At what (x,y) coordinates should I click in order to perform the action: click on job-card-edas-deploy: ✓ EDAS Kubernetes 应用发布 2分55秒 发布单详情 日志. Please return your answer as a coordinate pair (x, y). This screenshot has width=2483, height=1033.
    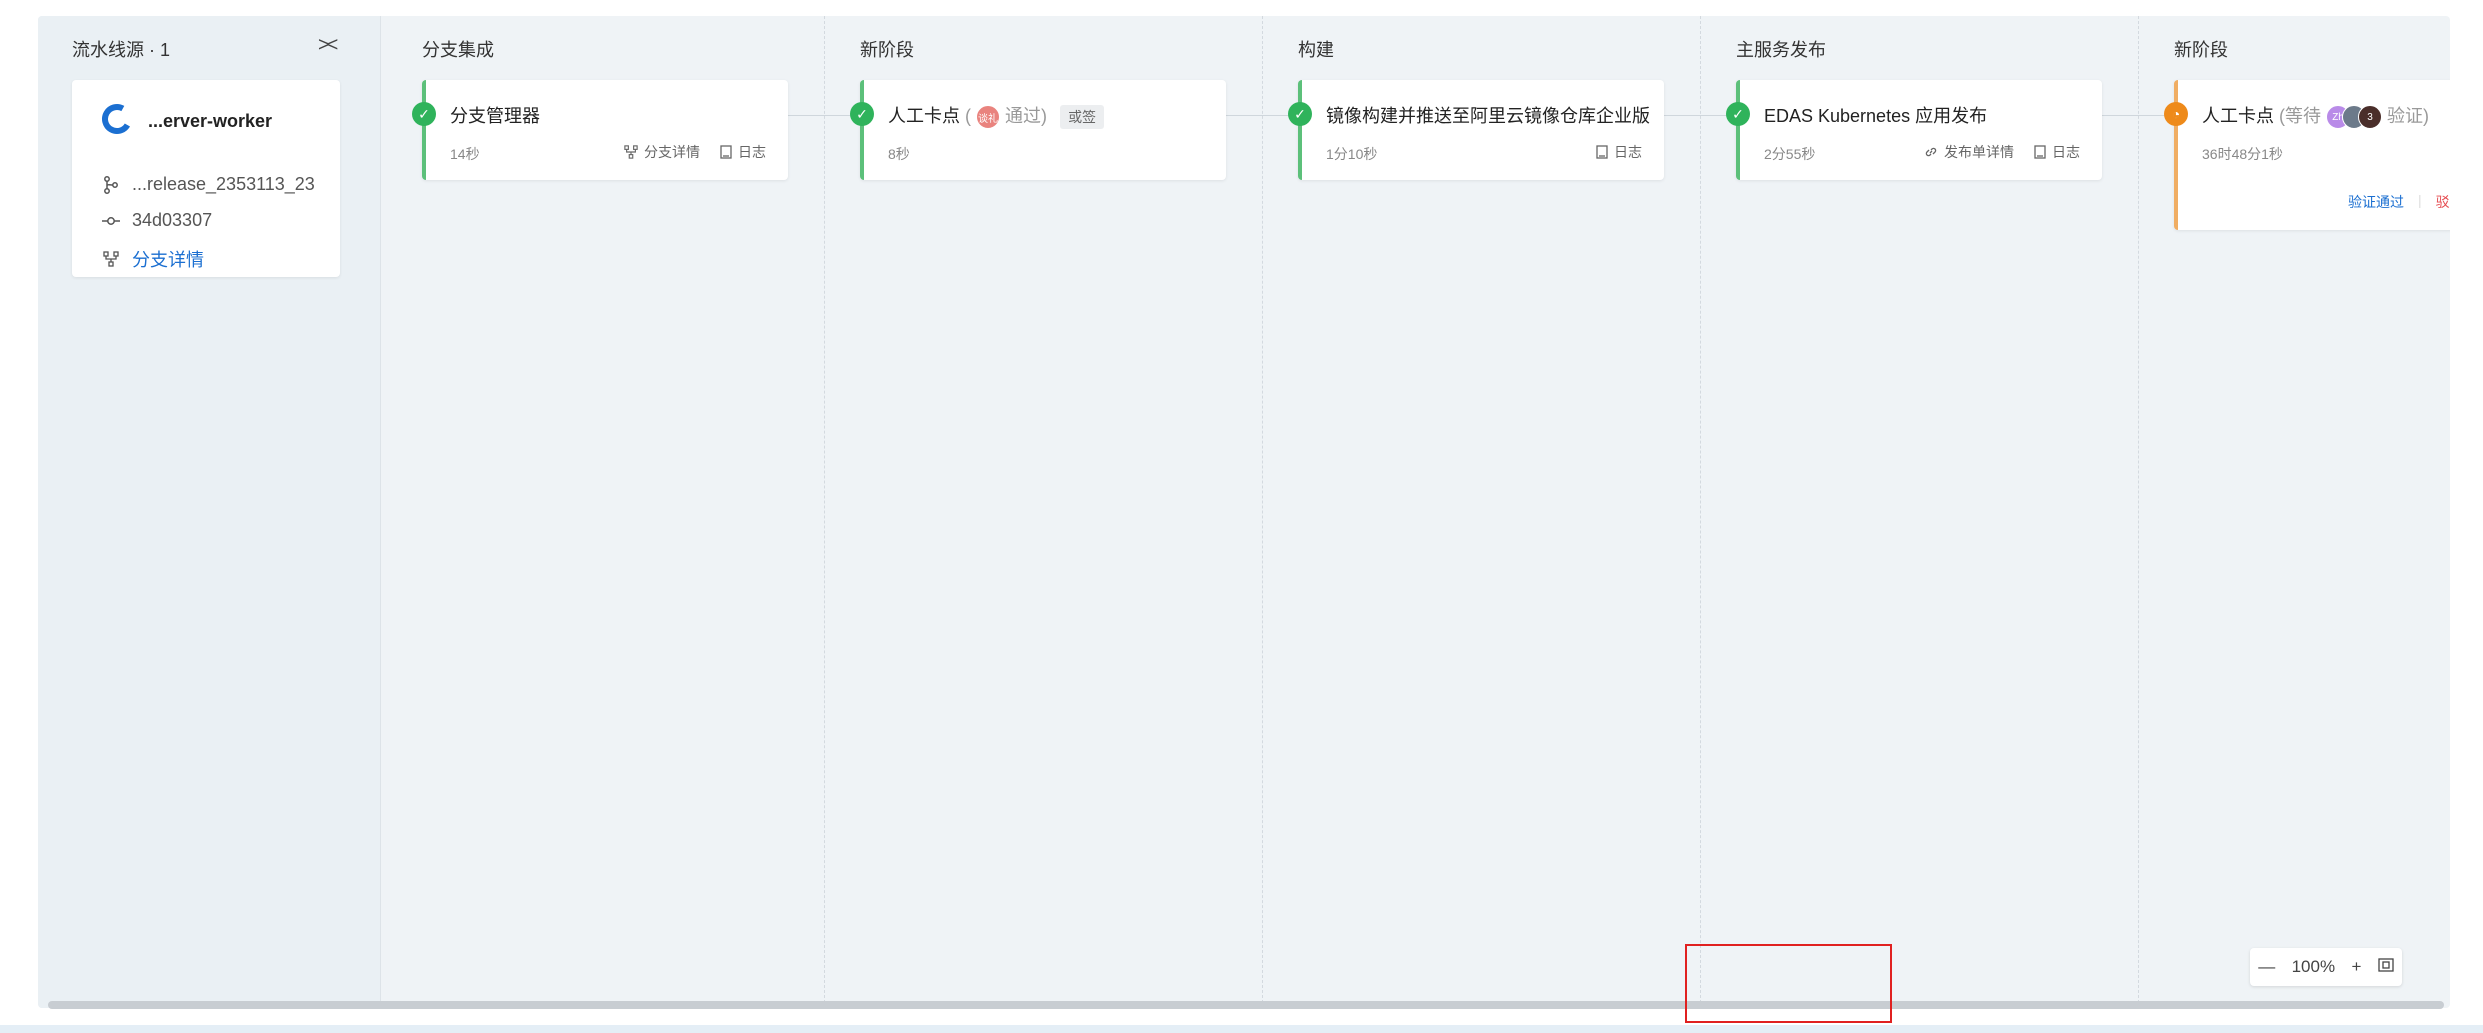
    Looking at the image, I should click on (1914, 130).